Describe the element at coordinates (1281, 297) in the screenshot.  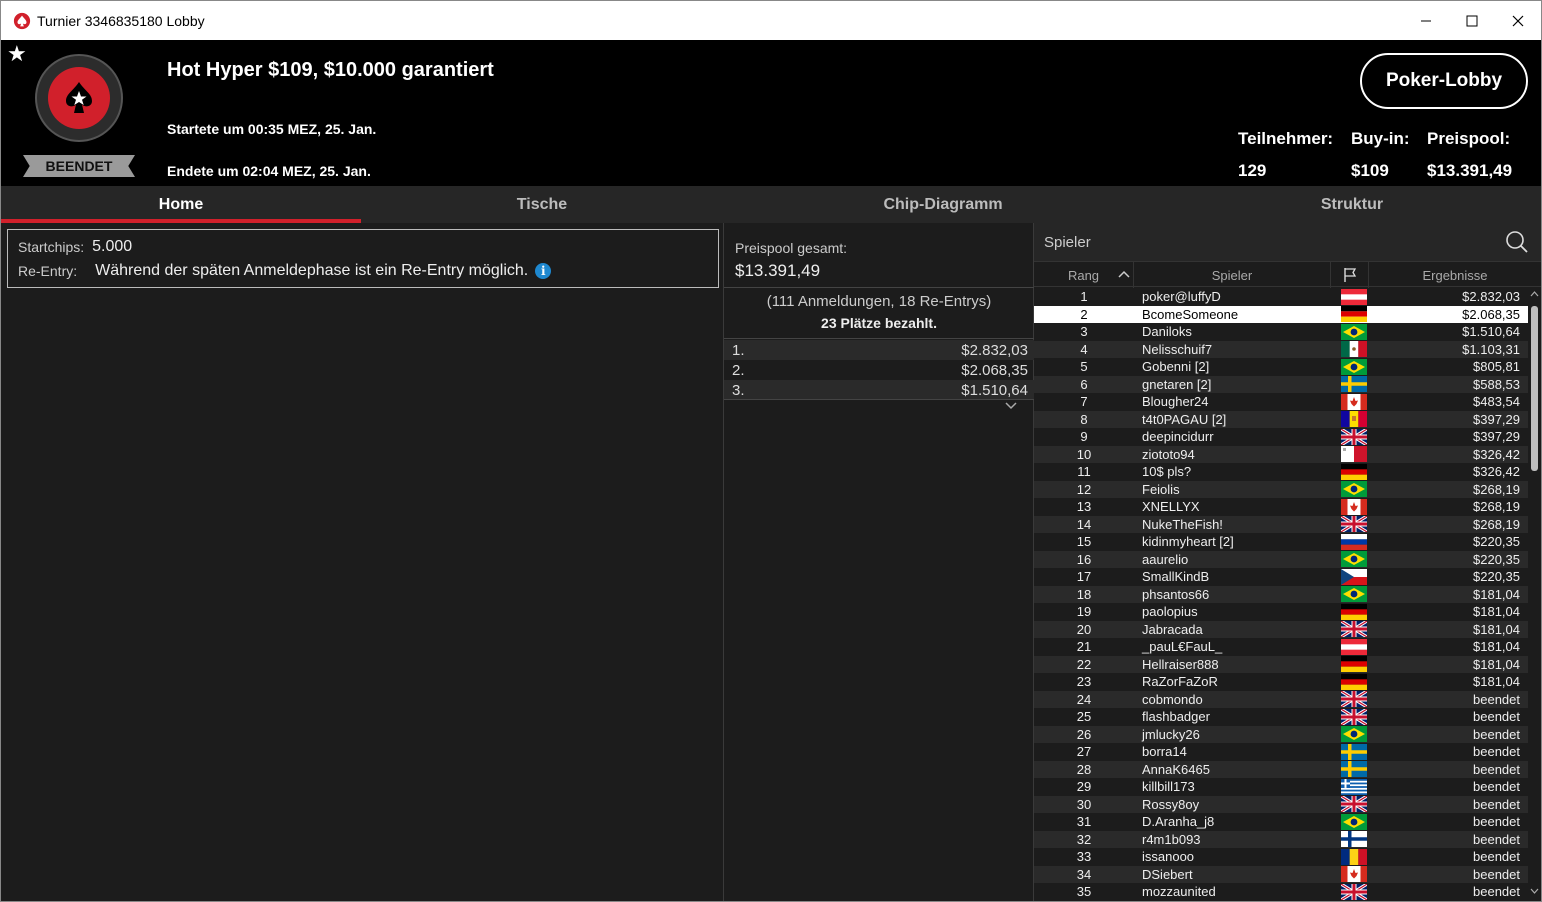
I see `player-row: 1 poker@luffyD $2.832,03` at that location.